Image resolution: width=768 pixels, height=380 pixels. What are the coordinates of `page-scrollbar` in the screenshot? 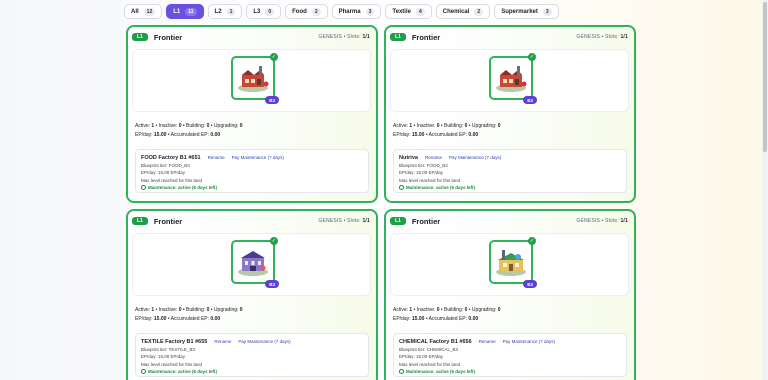 It's located at (765, 190).